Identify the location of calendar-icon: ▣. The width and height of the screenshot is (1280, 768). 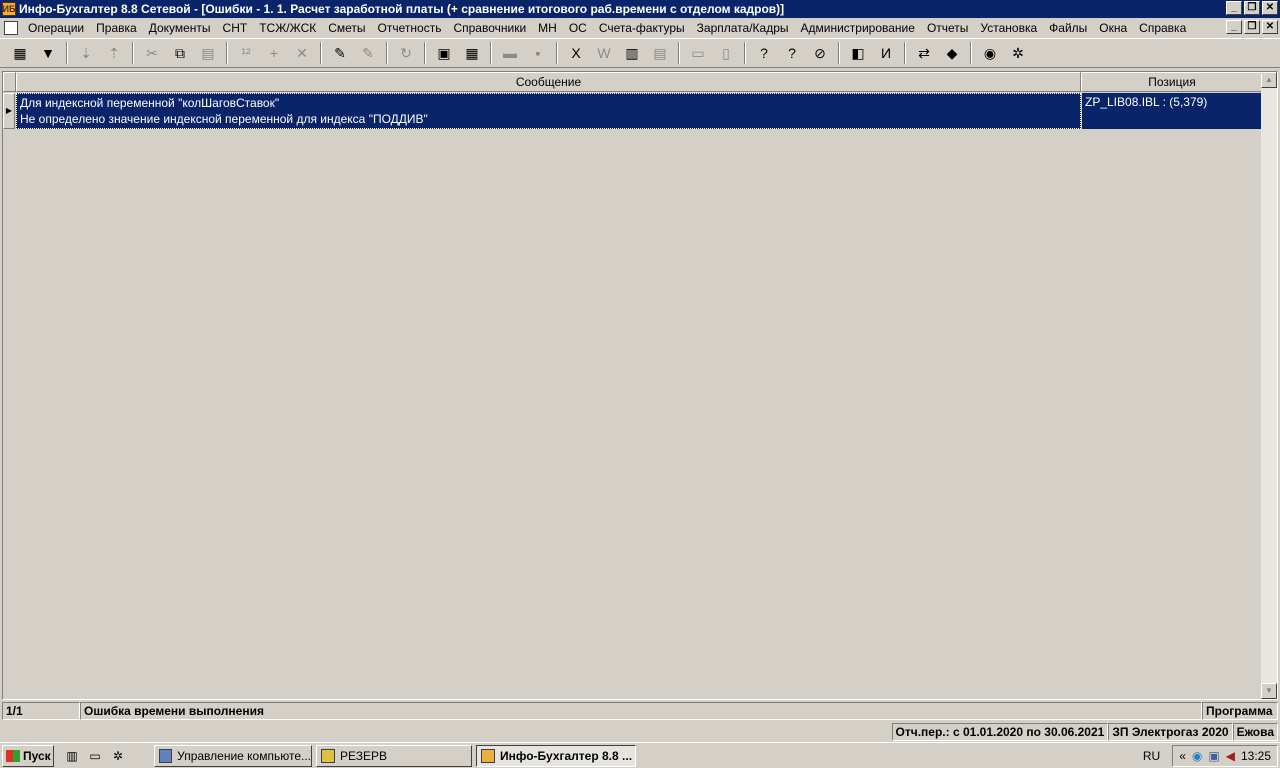
(444, 53).